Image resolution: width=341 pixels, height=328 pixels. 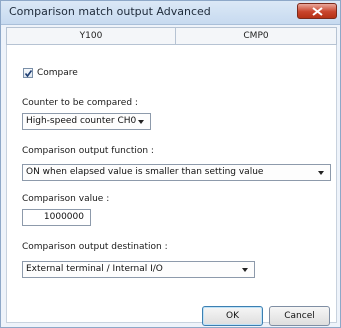 What do you see at coordinates (57, 73) in the screenshot?
I see `compare-label: Compare` at bounding box center [57, 73].